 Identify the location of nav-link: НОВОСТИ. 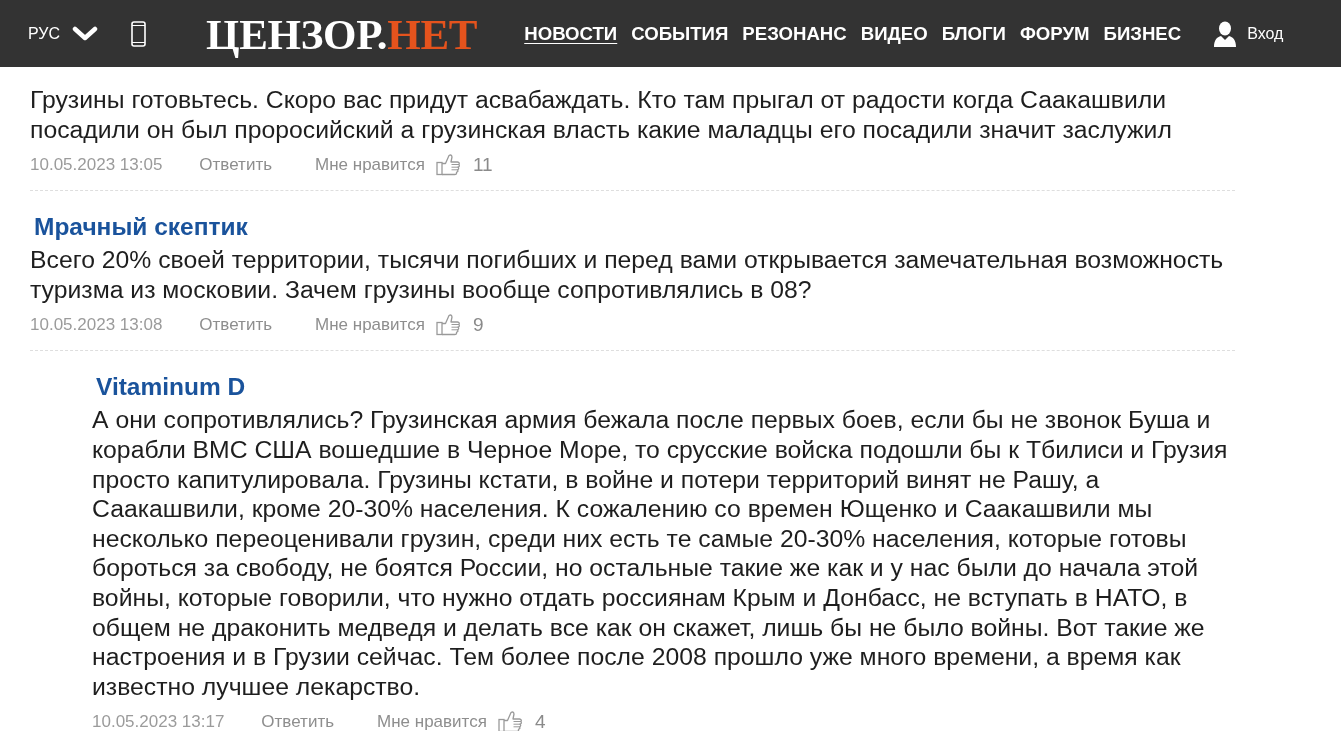
(571, 33).